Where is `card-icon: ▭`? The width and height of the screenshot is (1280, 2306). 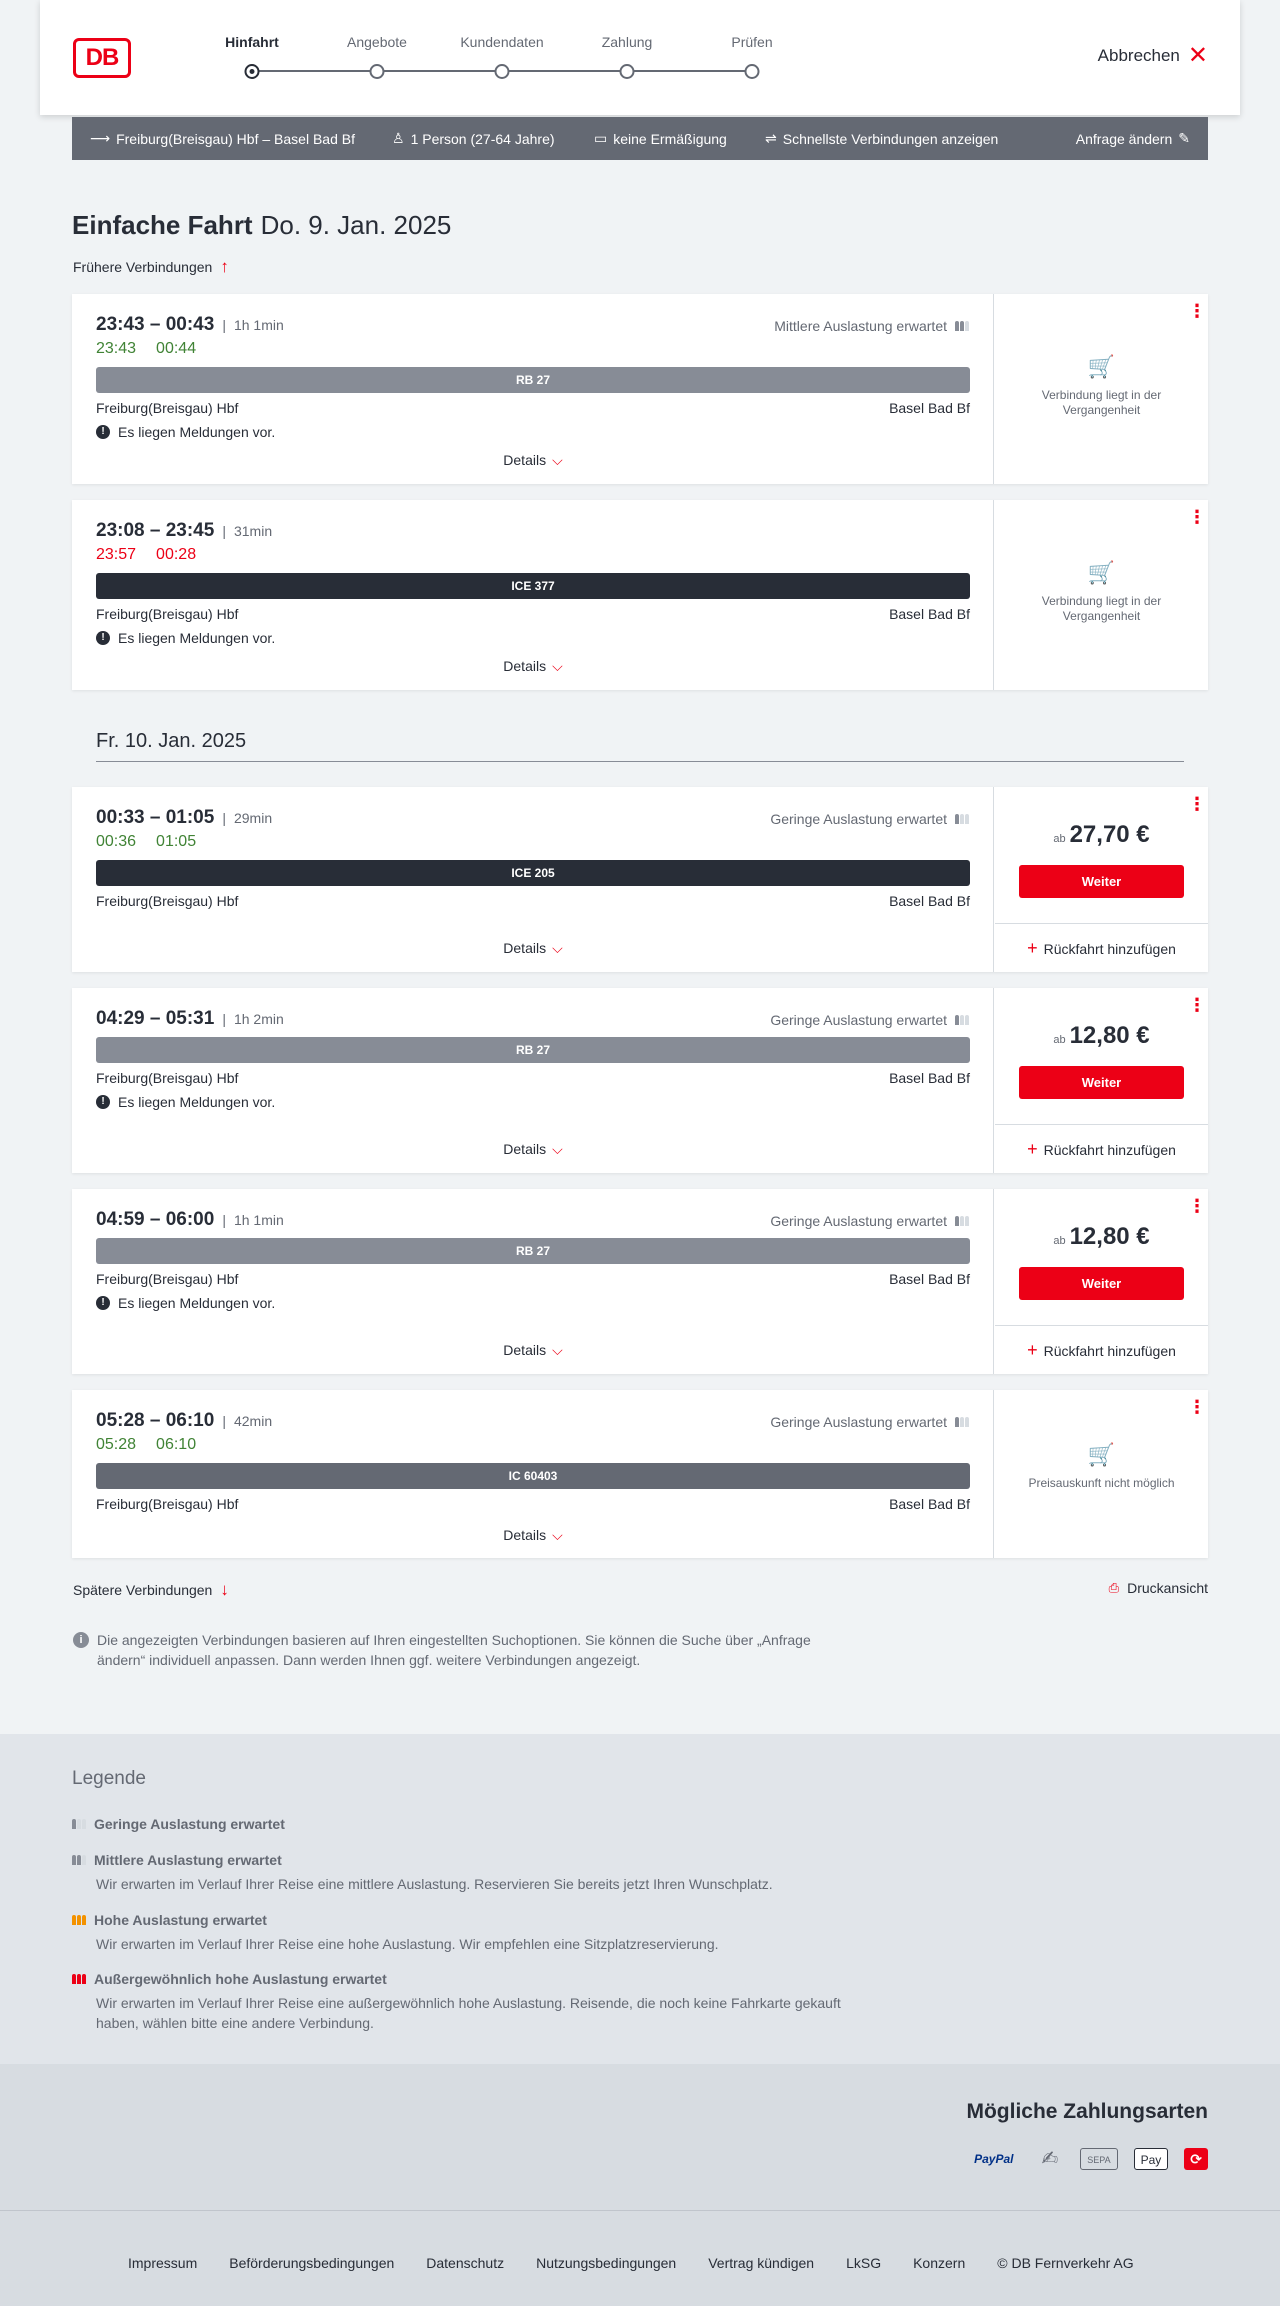 card-icon: ▭ is located at coordinates (601, 138).